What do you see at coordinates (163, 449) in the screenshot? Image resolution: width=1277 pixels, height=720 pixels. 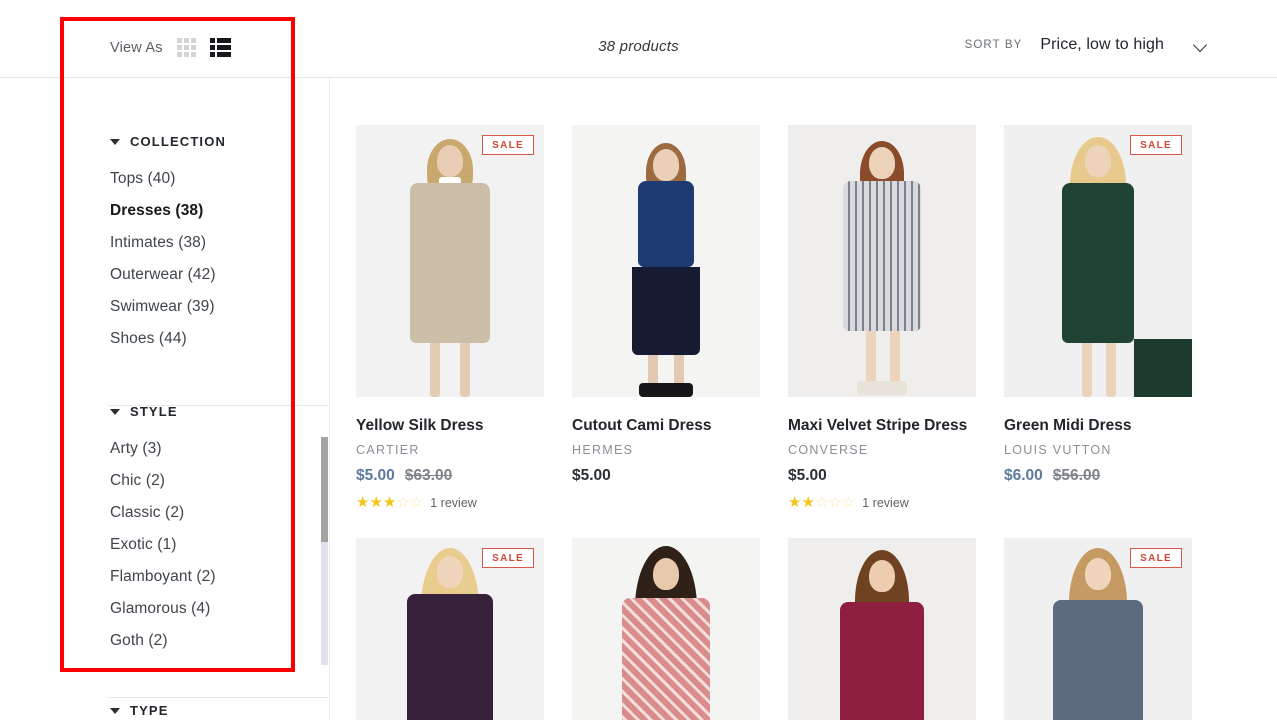 I see `filter-option-arty: Arty (3)` at bounding box center [163, 449].